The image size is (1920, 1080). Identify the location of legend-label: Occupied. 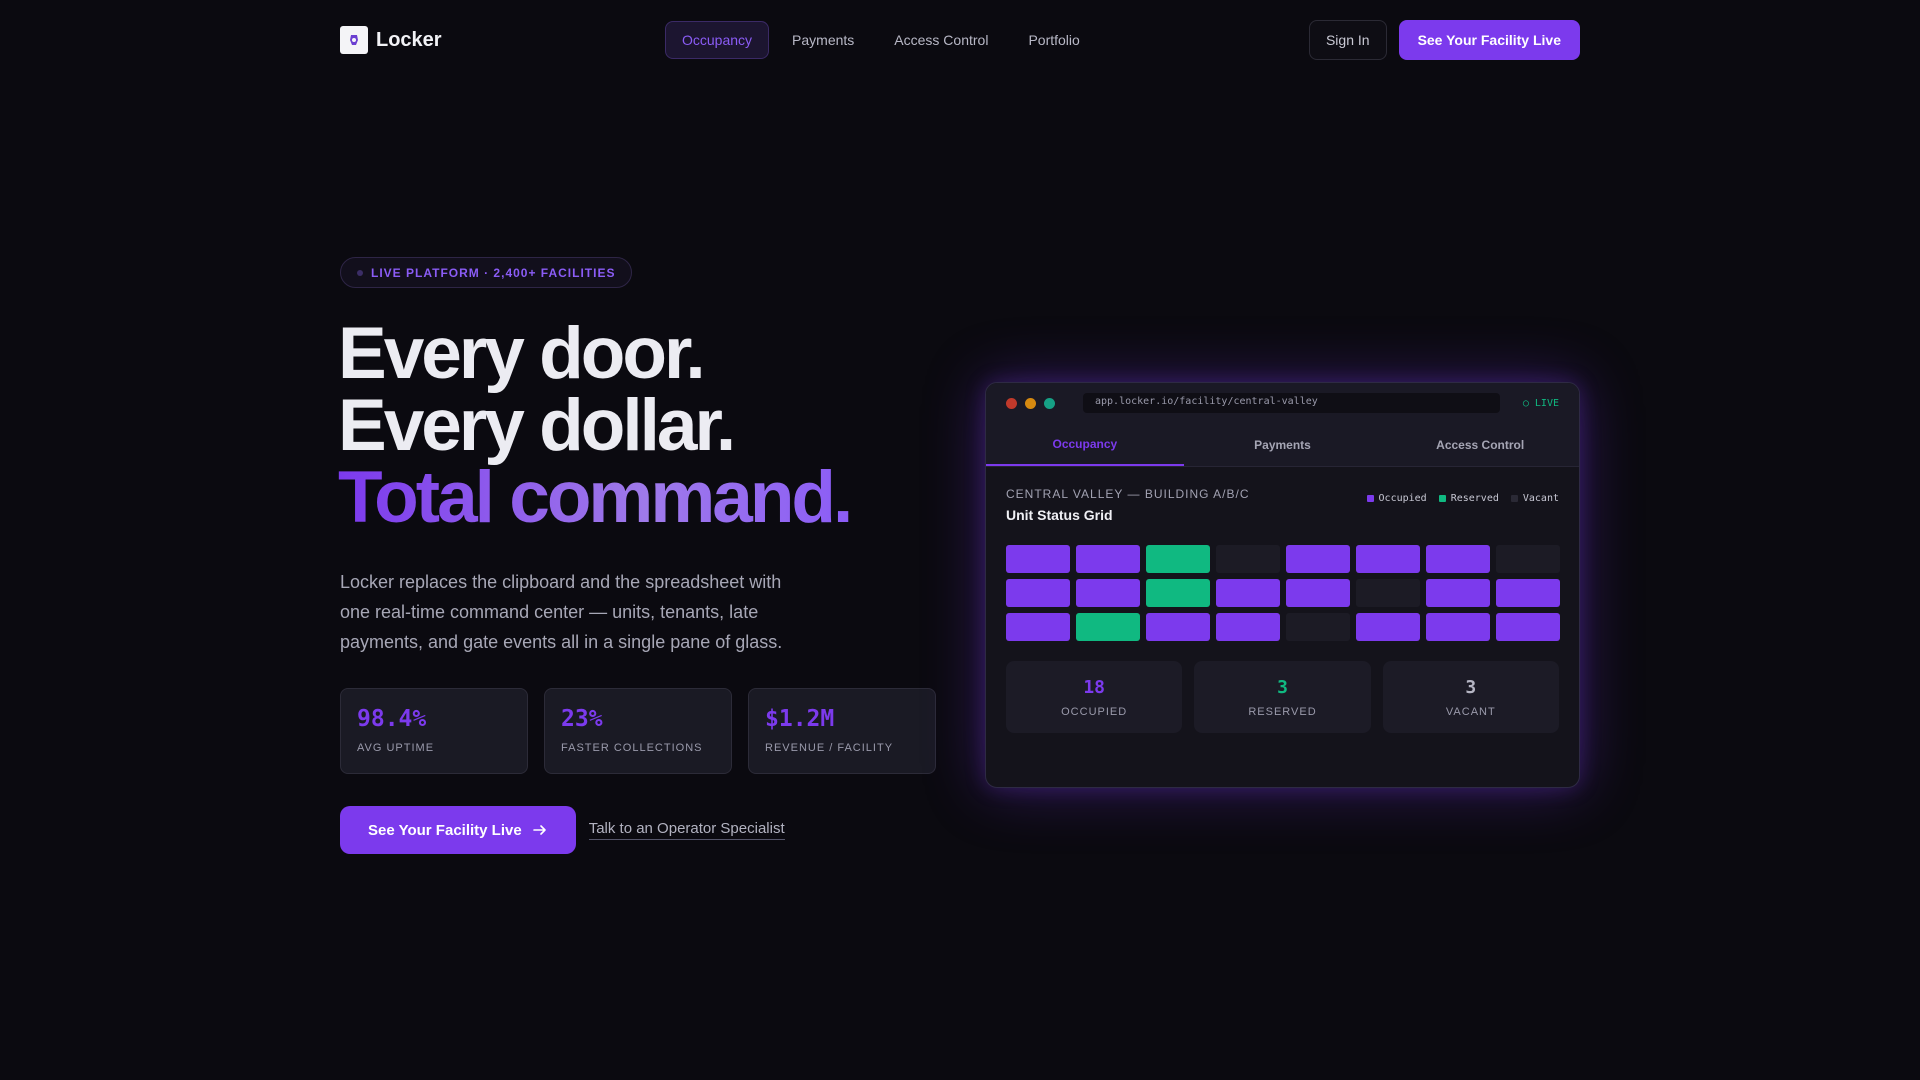
(1402, 498).